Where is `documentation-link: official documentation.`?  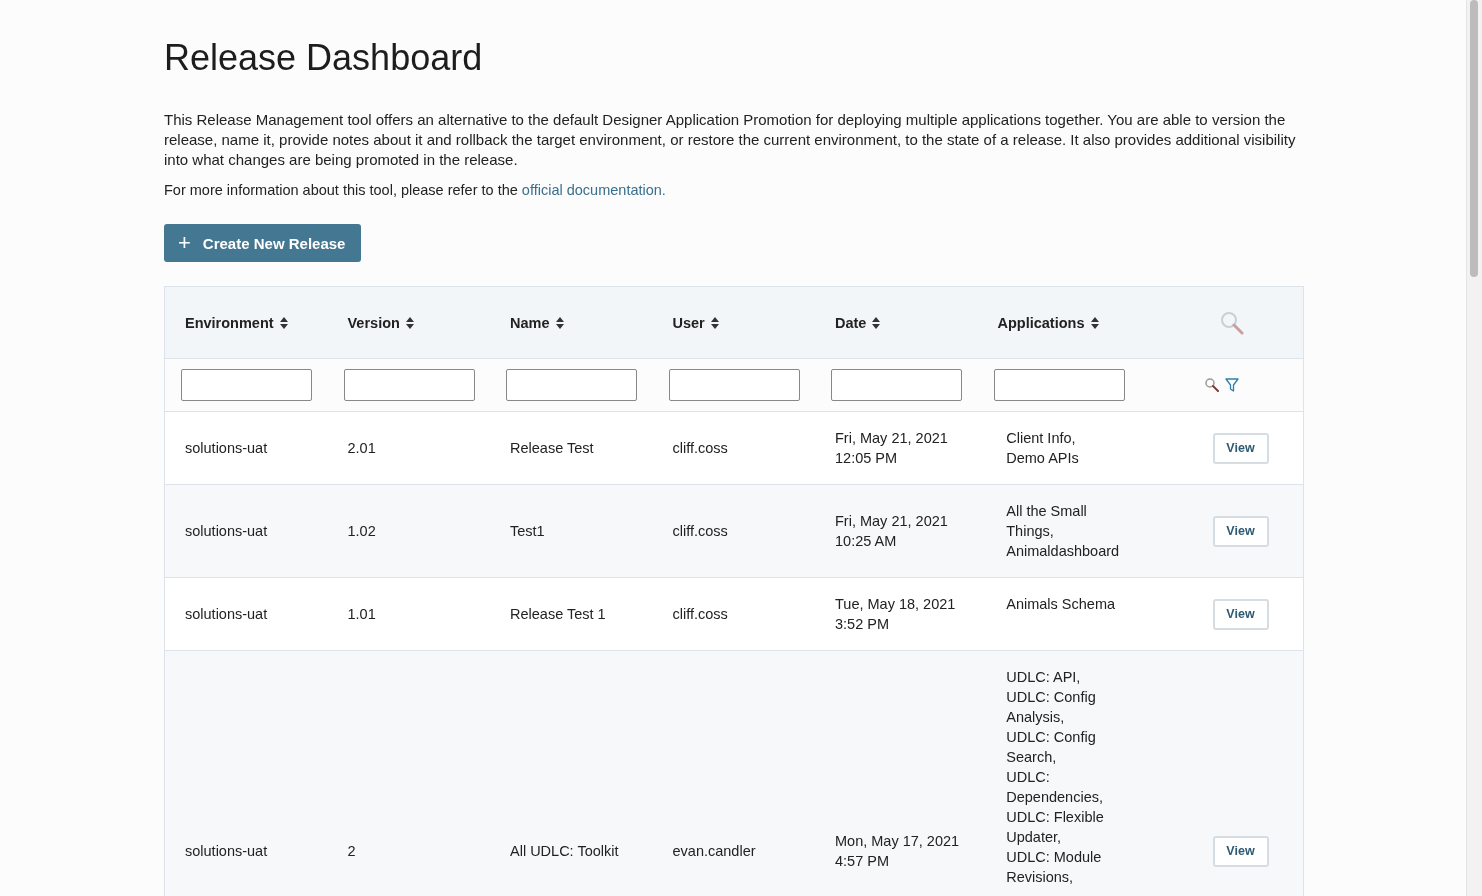 documentation-link: official documentation. is located at coordinates (593, 190).